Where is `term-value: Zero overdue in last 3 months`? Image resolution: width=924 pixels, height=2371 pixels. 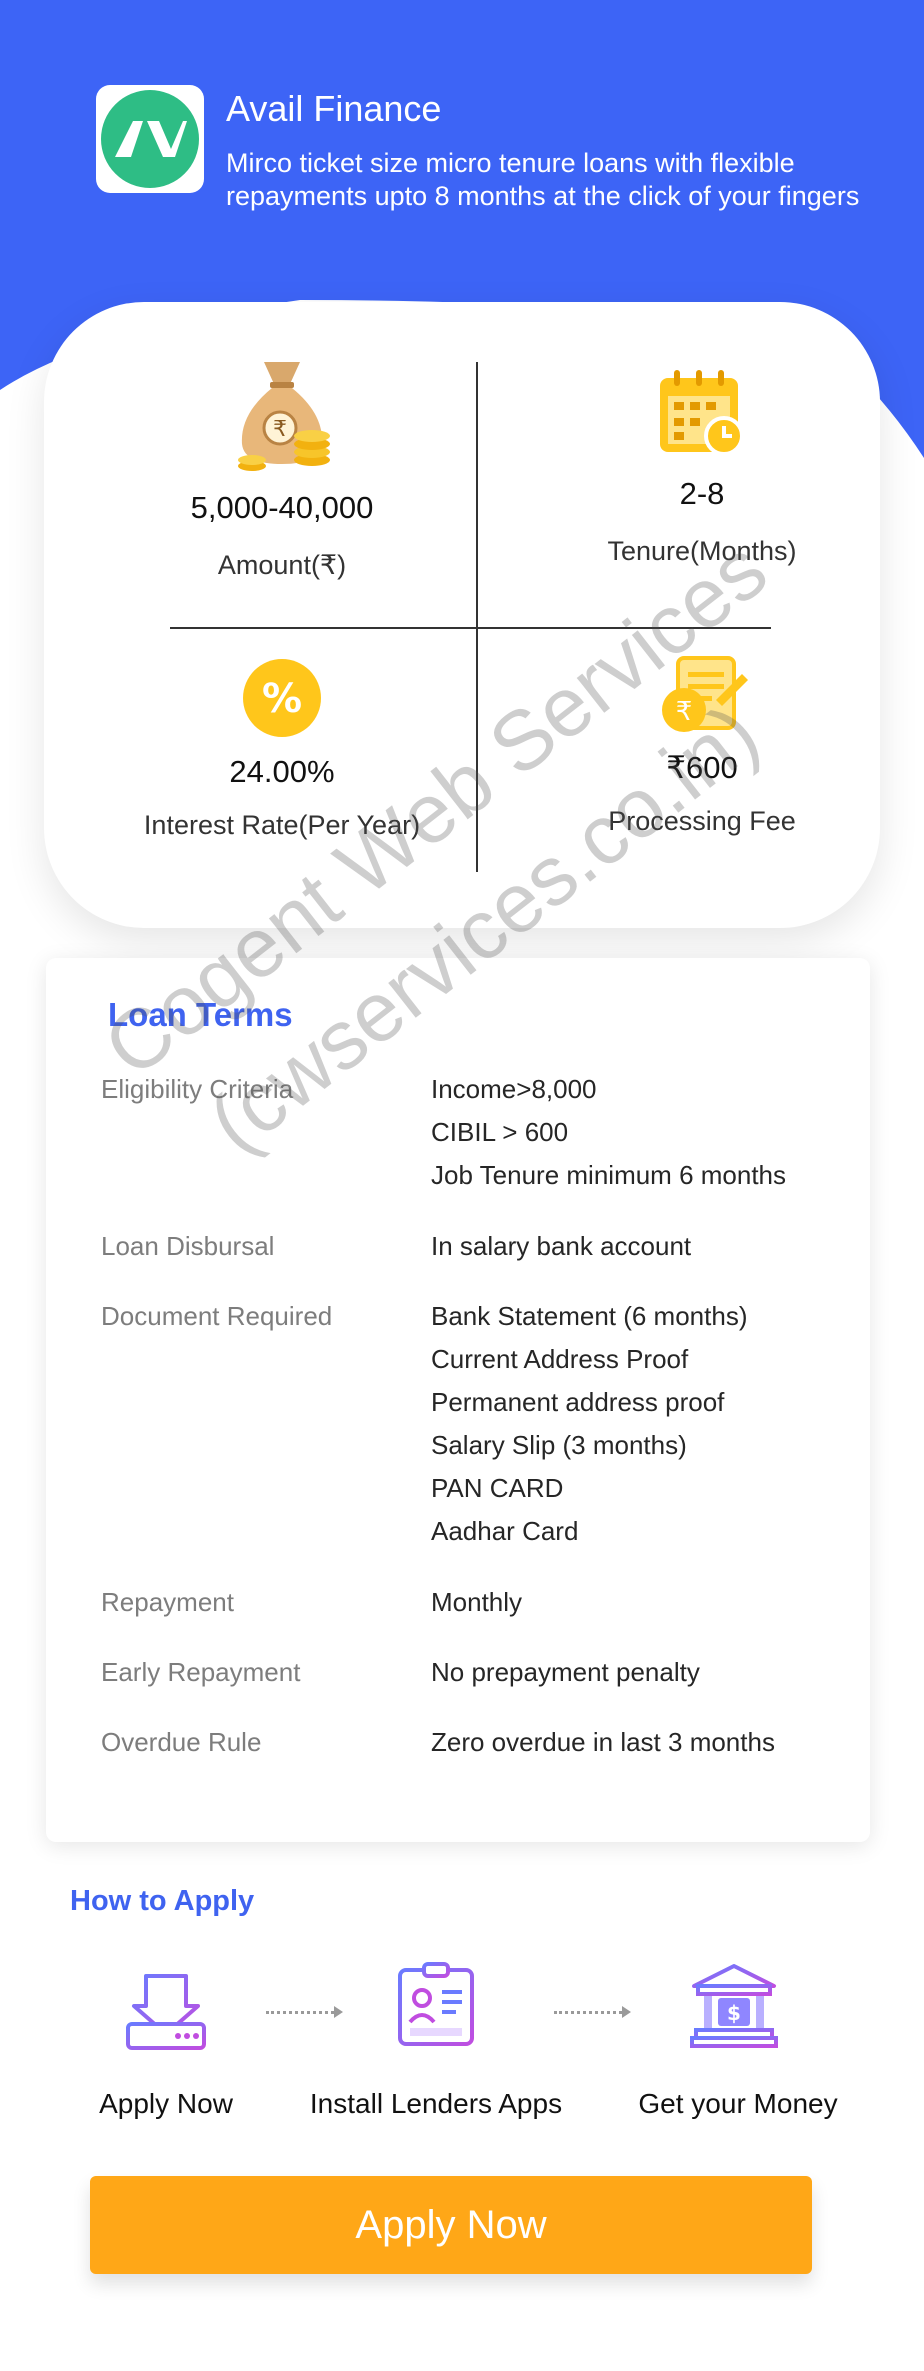 term-value: Zero overdue in last 3 months is located at coordinates (603, 1742).